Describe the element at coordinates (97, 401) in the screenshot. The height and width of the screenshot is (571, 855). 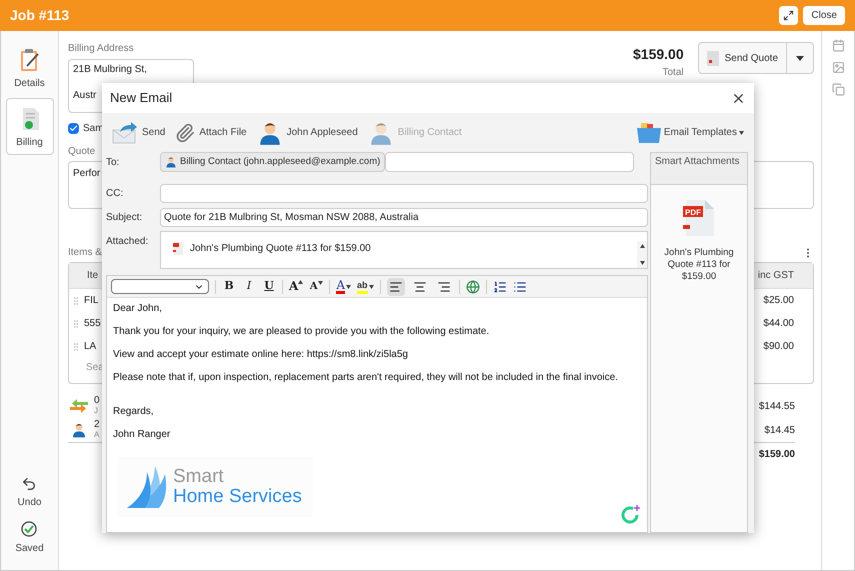
I see `summary-text: 0` at that location.